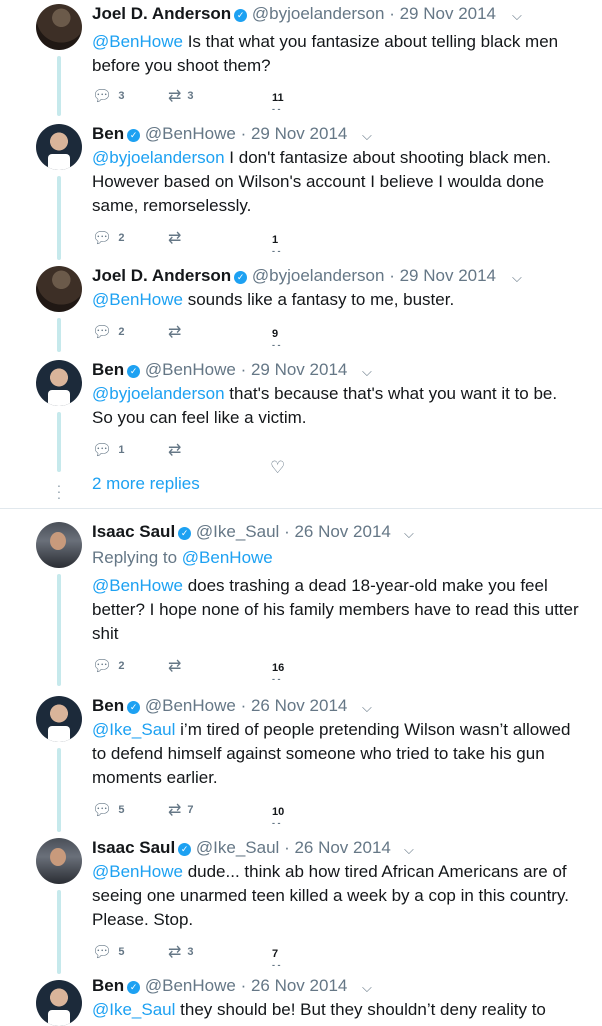 The width and height of the screenshot is (602, 1026). I want to click on reply-icon: 💬︎, so click(102, 666).